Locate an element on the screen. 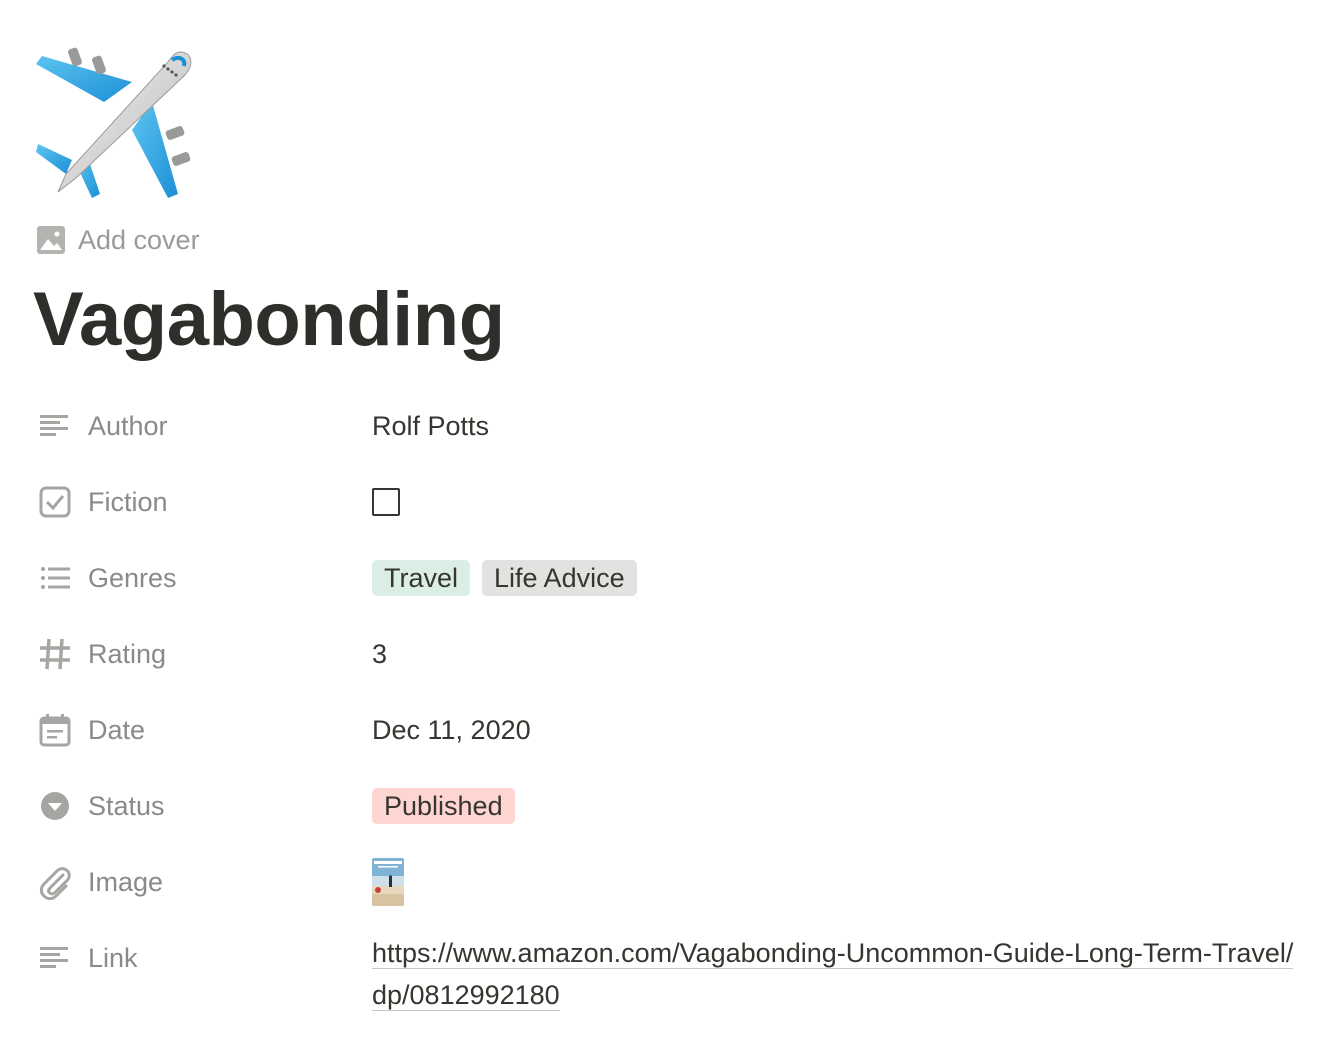 The image size is (1330, 1052). page-title: Vagabonding is located at coordinates (269, 320).